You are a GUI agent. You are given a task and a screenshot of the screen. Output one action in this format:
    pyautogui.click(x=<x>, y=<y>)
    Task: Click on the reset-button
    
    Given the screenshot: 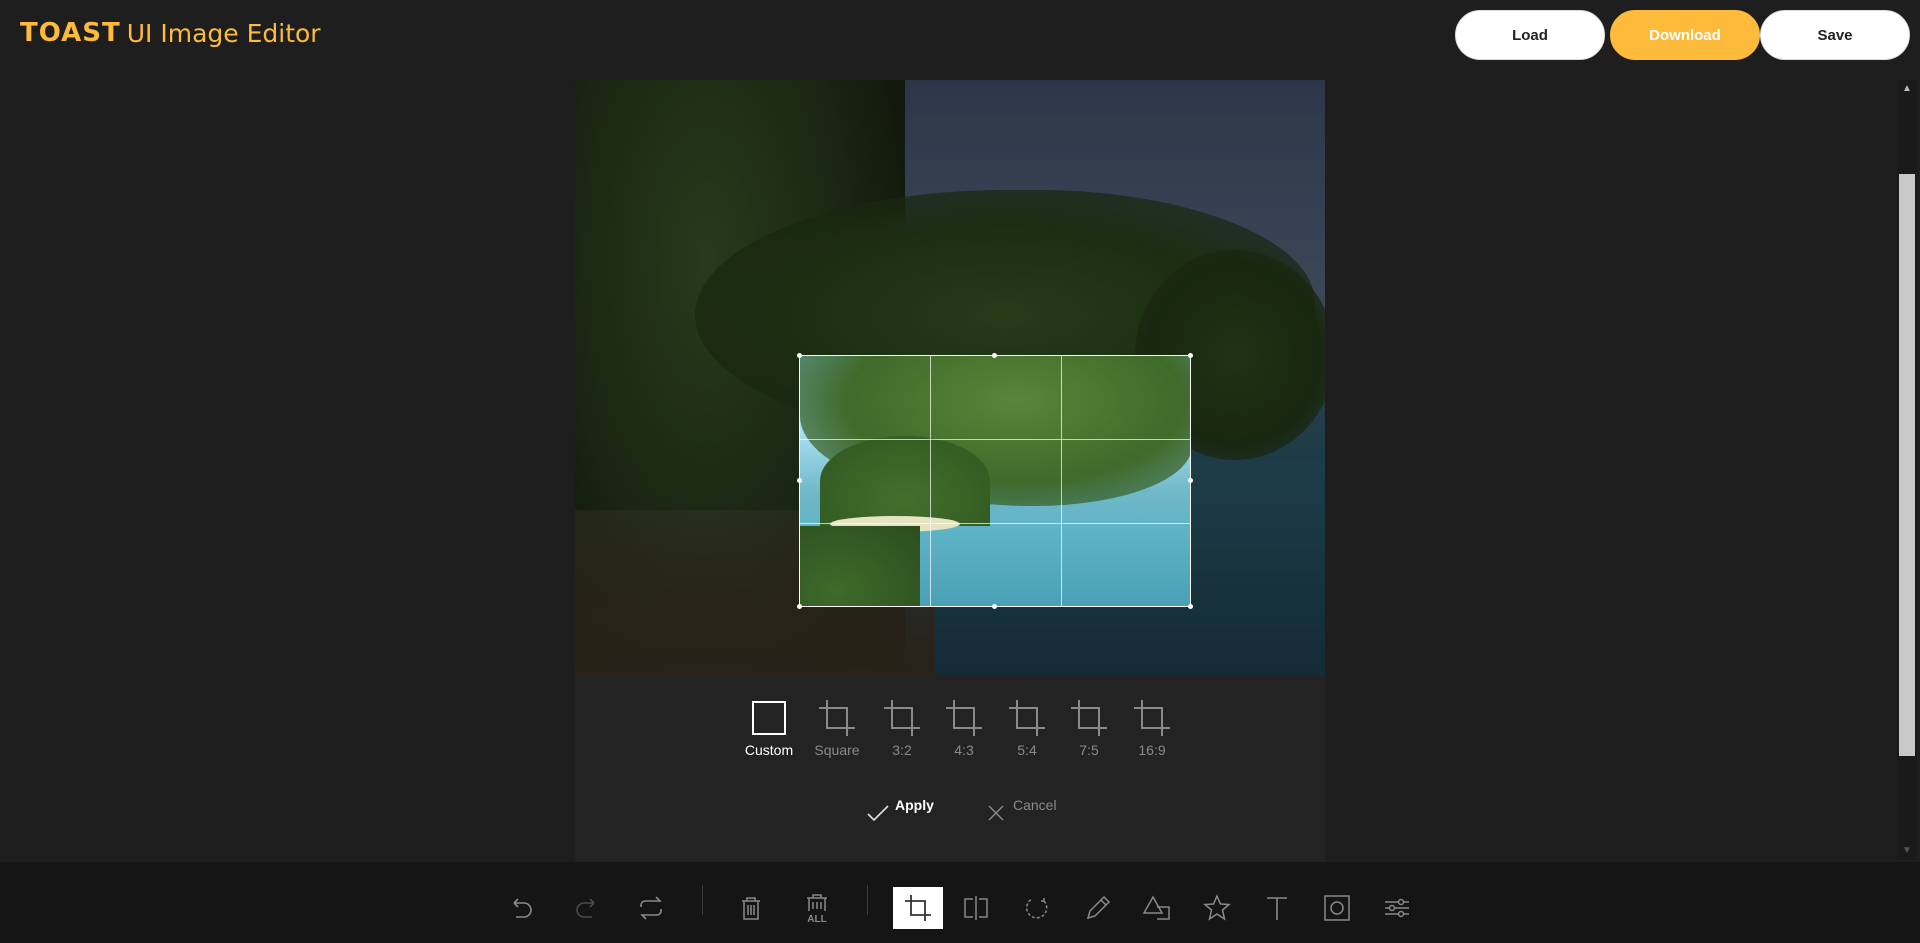 What is the action you would take?
    pyautogui.click(x=651, y=908)
    